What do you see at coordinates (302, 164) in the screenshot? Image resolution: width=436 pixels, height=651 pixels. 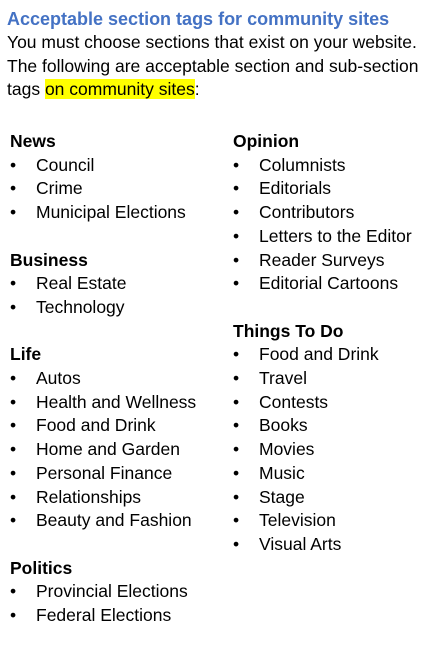 I see `list-item-label: Columnists` at bounding box center [302, 164].